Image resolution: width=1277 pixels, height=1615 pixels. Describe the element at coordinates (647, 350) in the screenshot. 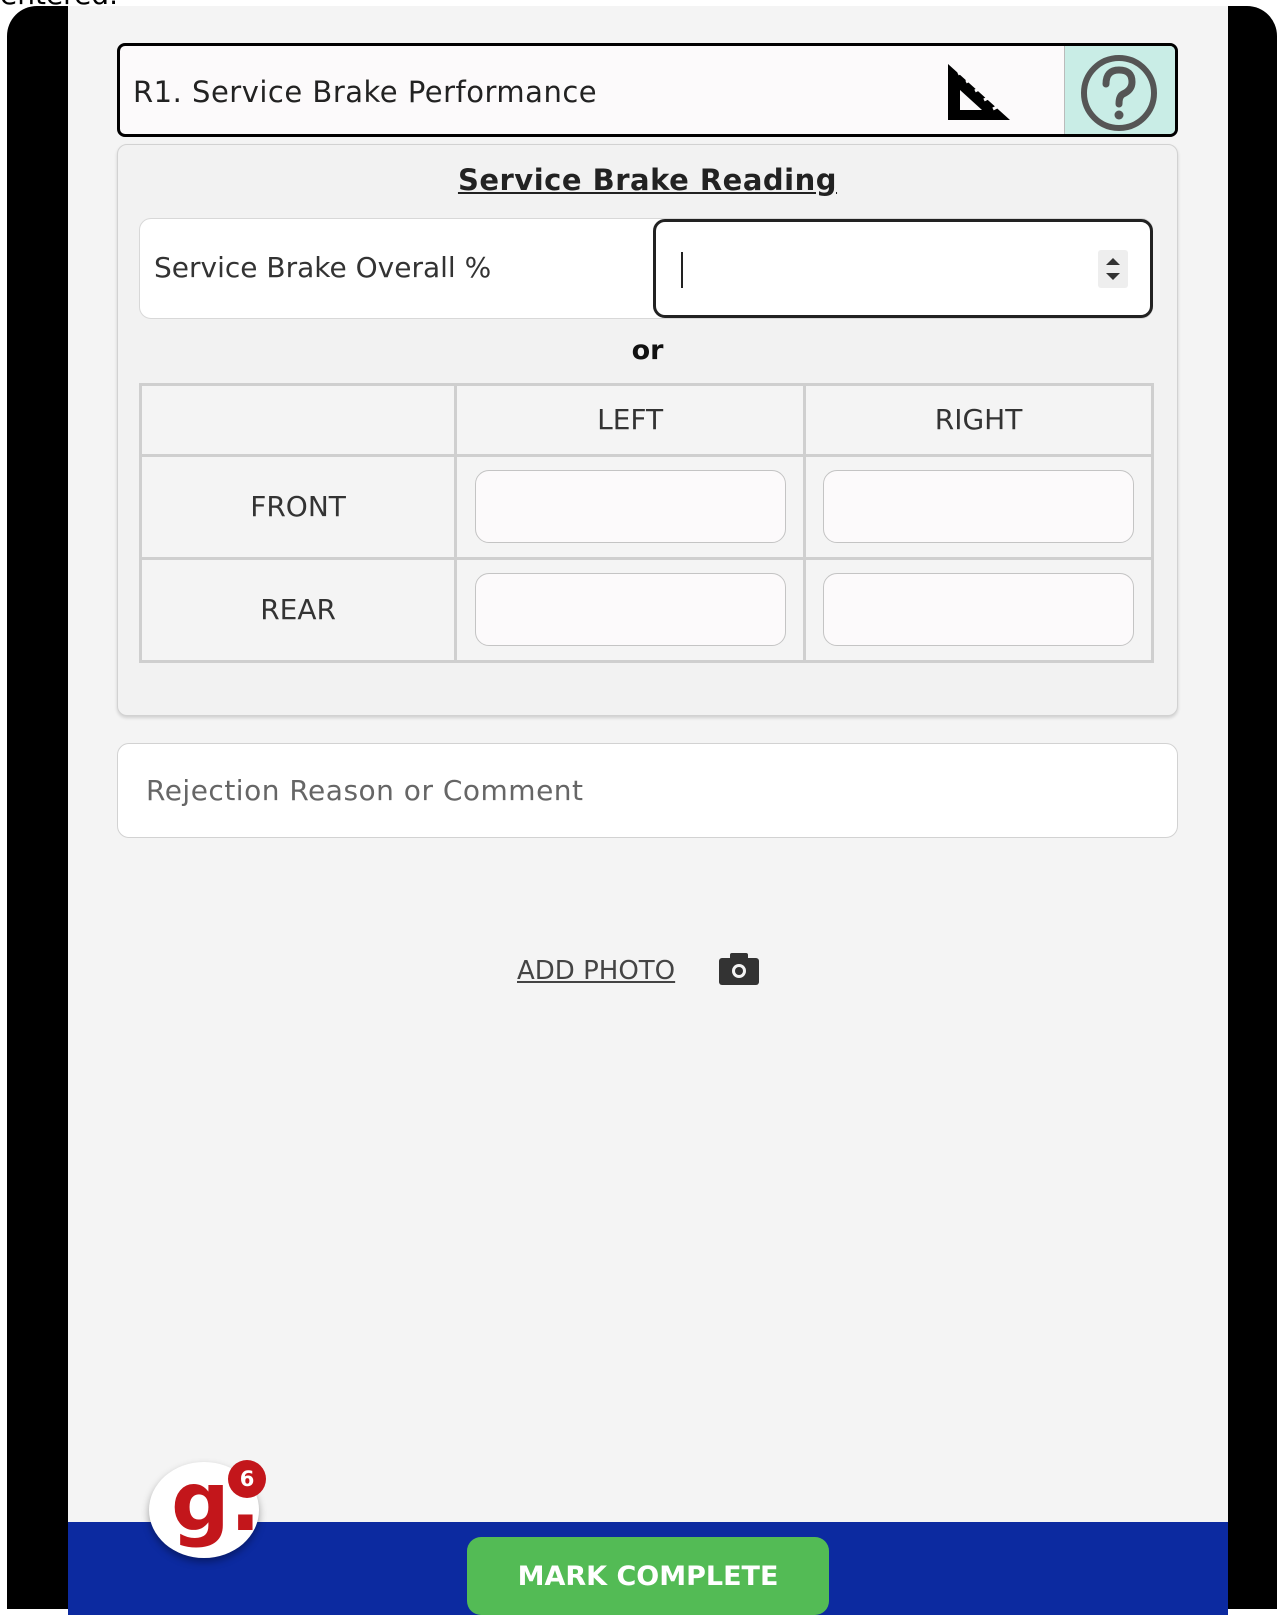

I see `or-separator: or` at that location.